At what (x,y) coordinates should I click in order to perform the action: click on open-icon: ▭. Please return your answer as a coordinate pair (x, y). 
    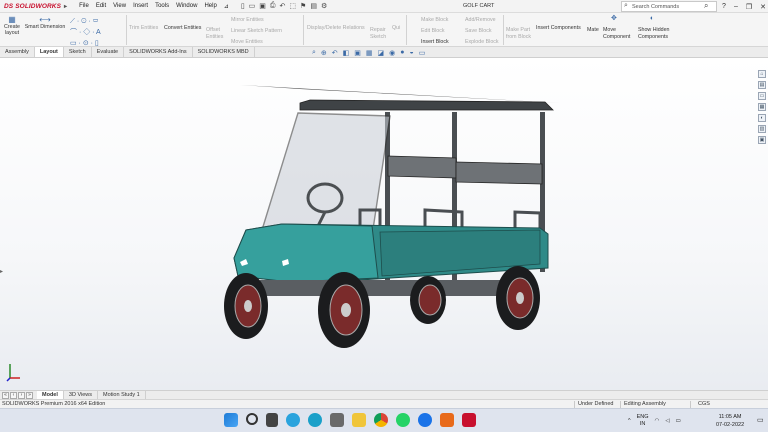
    Looking at the image, I should click on (252, 6).